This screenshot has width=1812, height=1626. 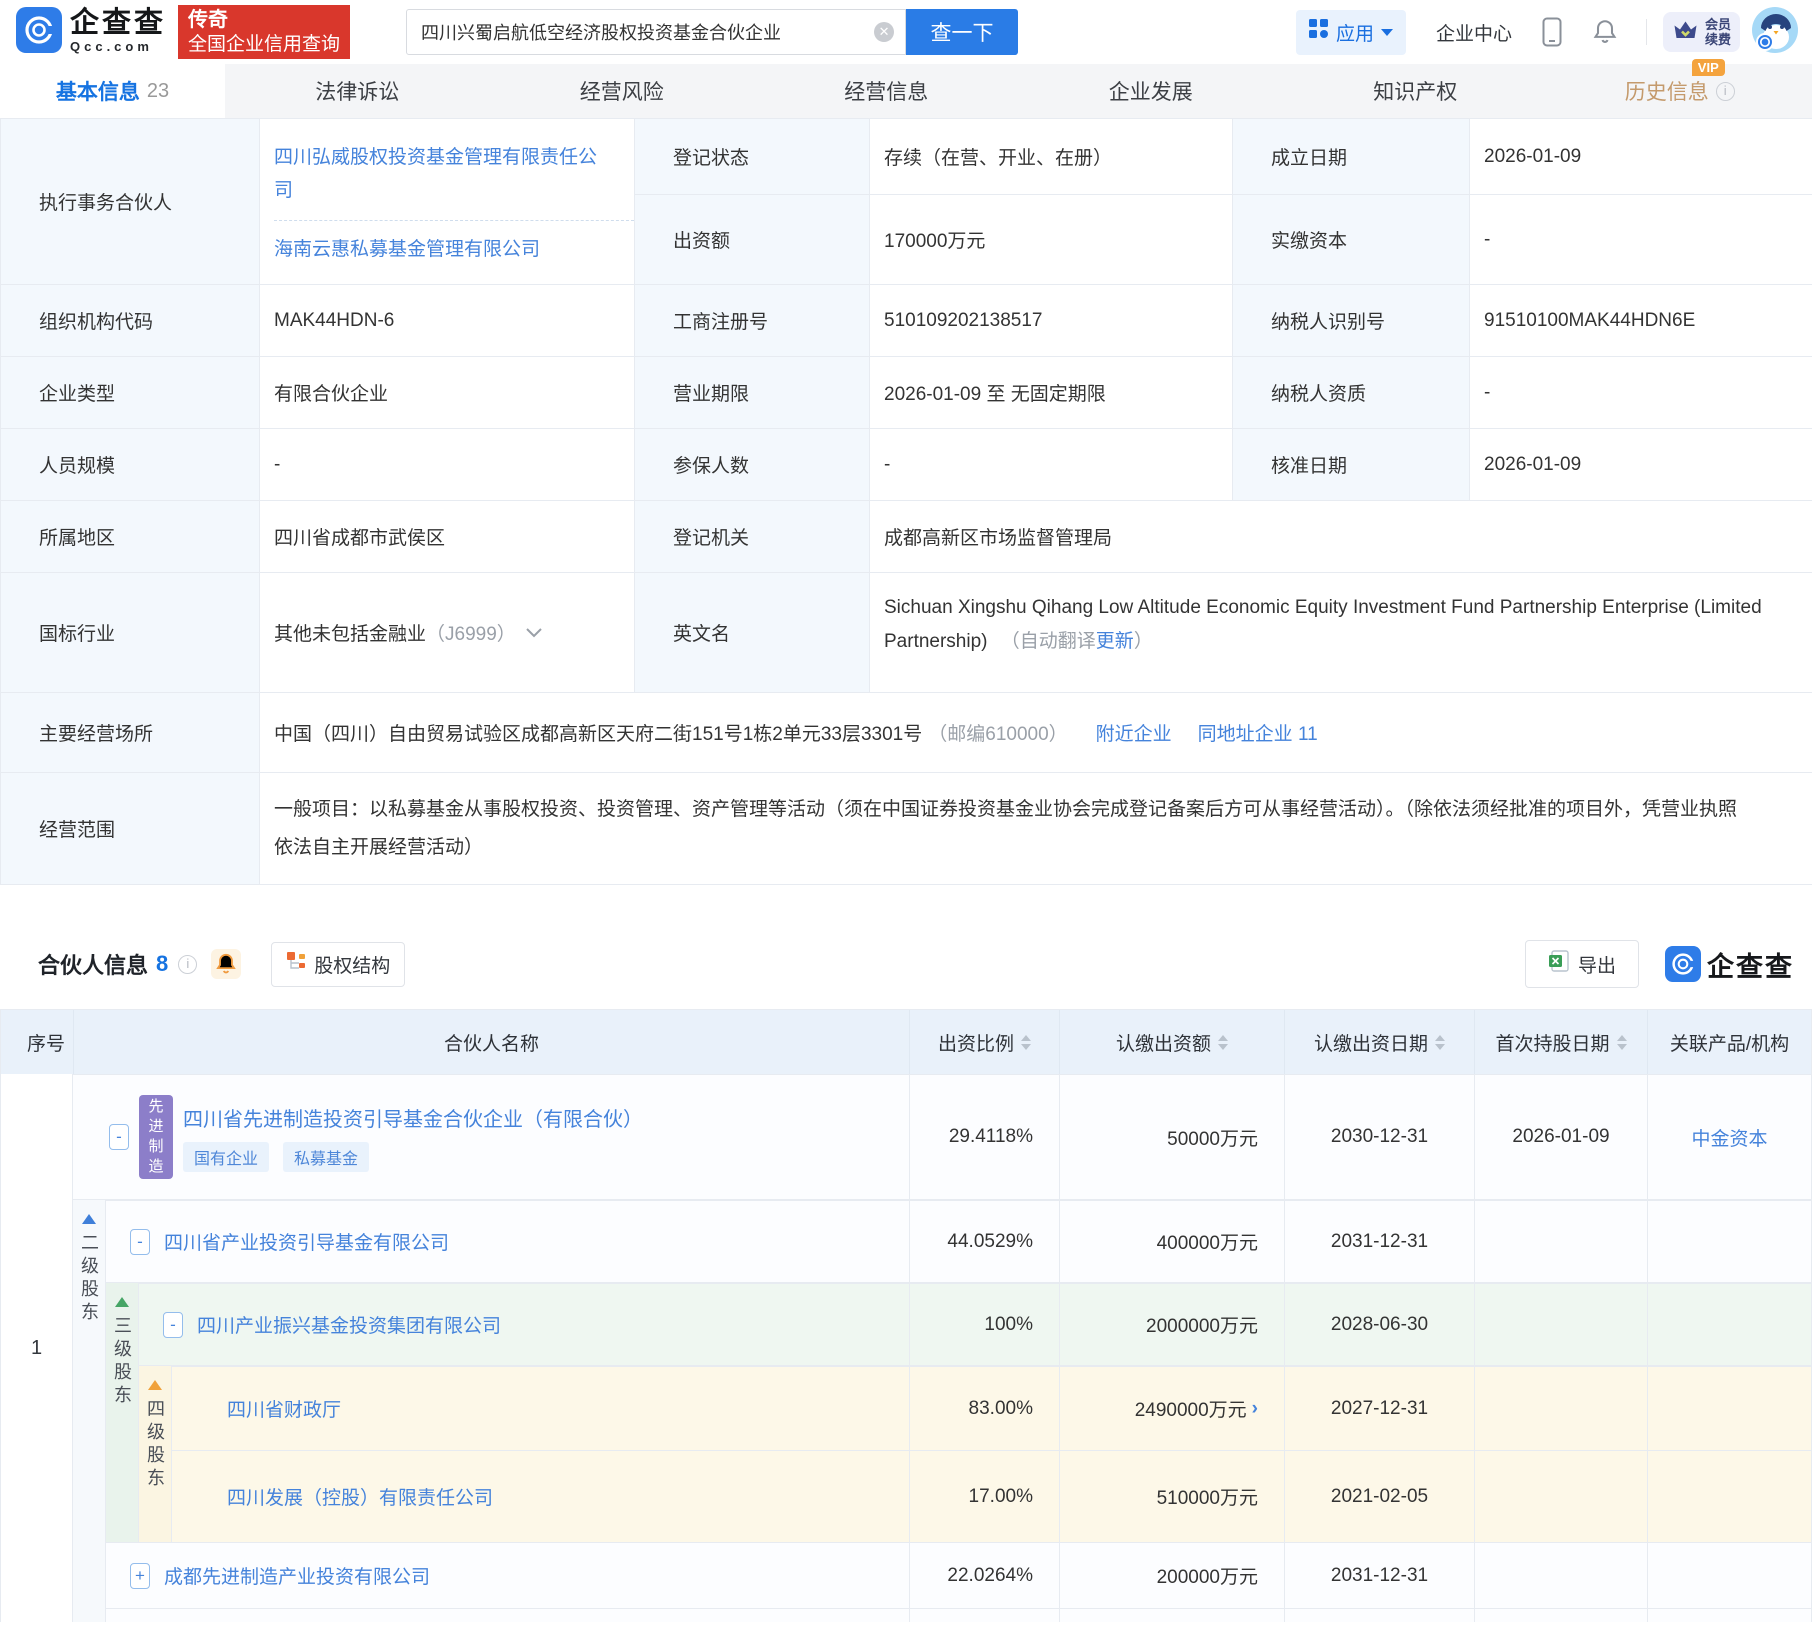 I want to click on partners-title: 合伙人信息, so click(x=93, y=965).